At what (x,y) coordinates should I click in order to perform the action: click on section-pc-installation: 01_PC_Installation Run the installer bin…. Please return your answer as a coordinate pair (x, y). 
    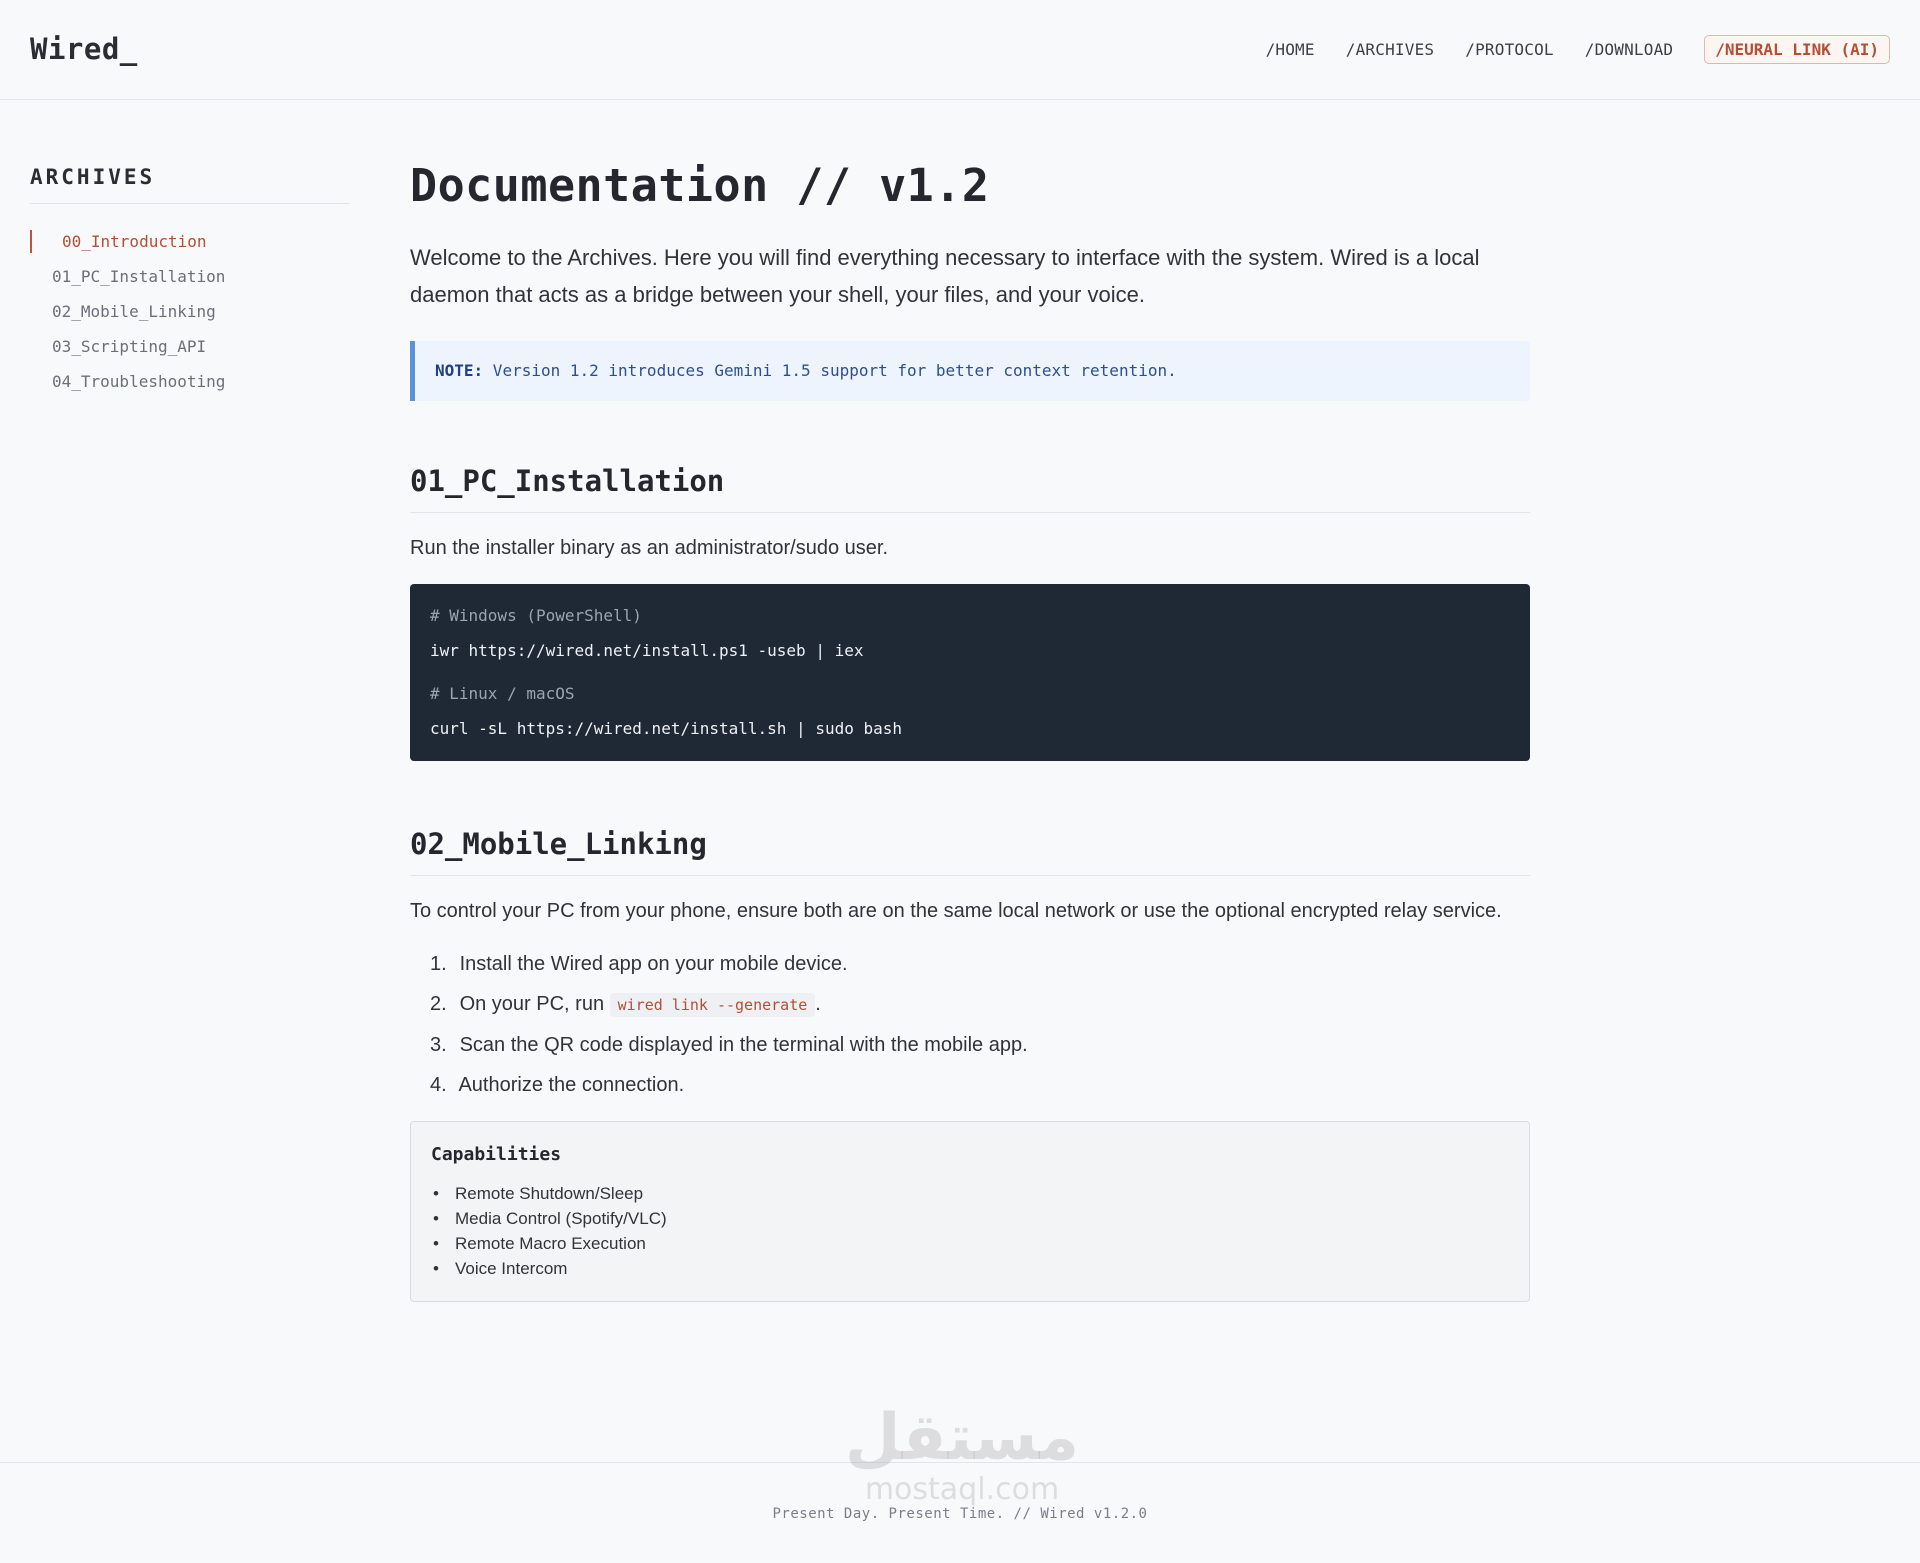
    Looking at the image, I should click on (970, 612).